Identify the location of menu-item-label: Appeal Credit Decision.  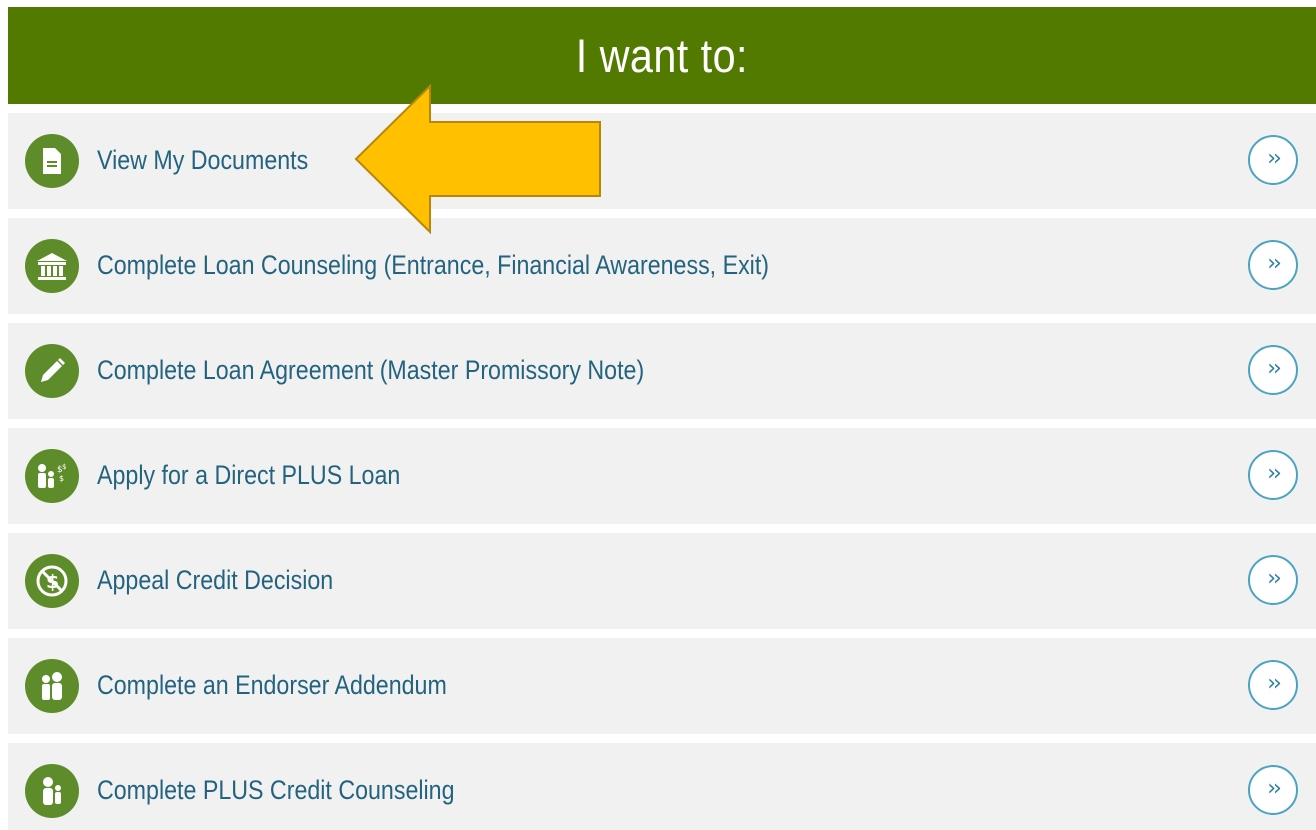
(215, 580).